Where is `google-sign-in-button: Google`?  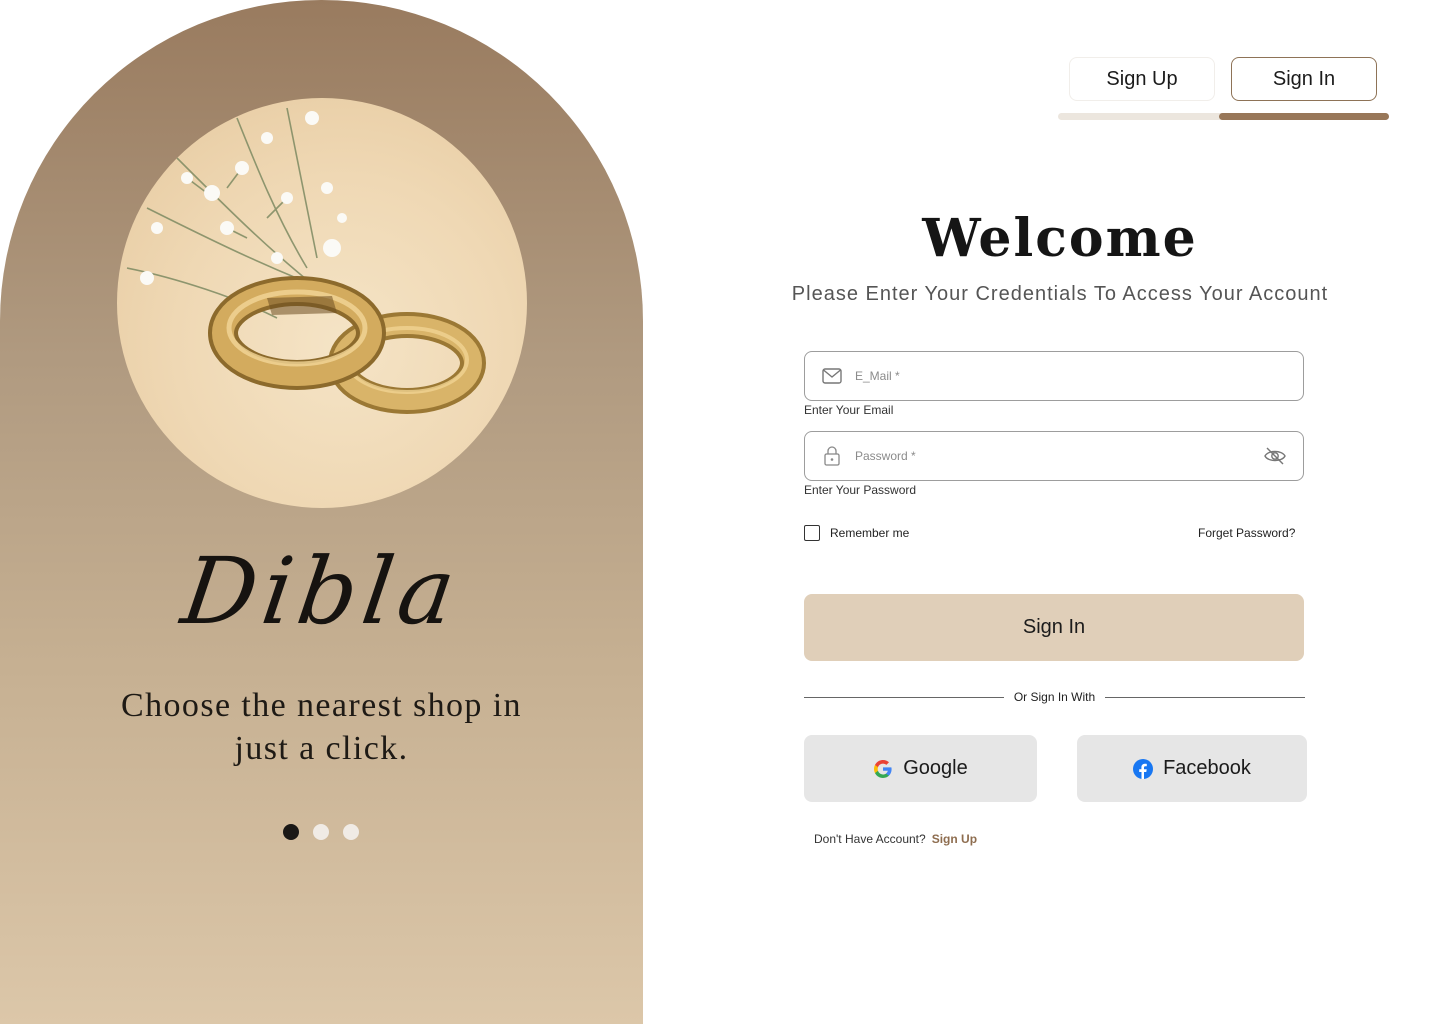 google-sign-in-button: Google is located at coordinates (920, 768).